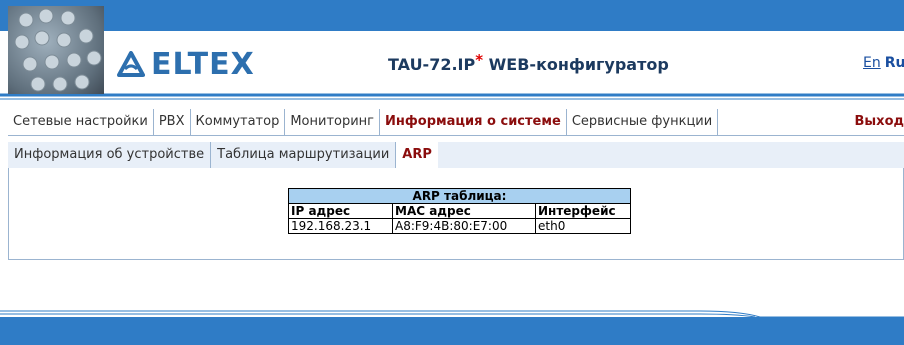 This screenshot has width=904, height=345. What do you see at coordinates (56, 50) in the screenshot?
I see `header-photo` at bounding box center [56, 50].